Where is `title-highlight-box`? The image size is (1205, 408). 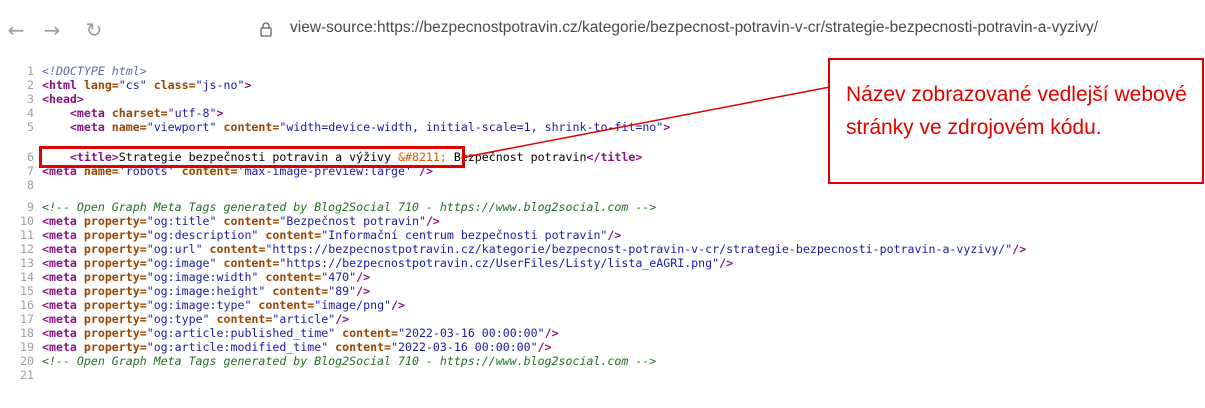
title-highlight-box is located at coordinates (252, 157).